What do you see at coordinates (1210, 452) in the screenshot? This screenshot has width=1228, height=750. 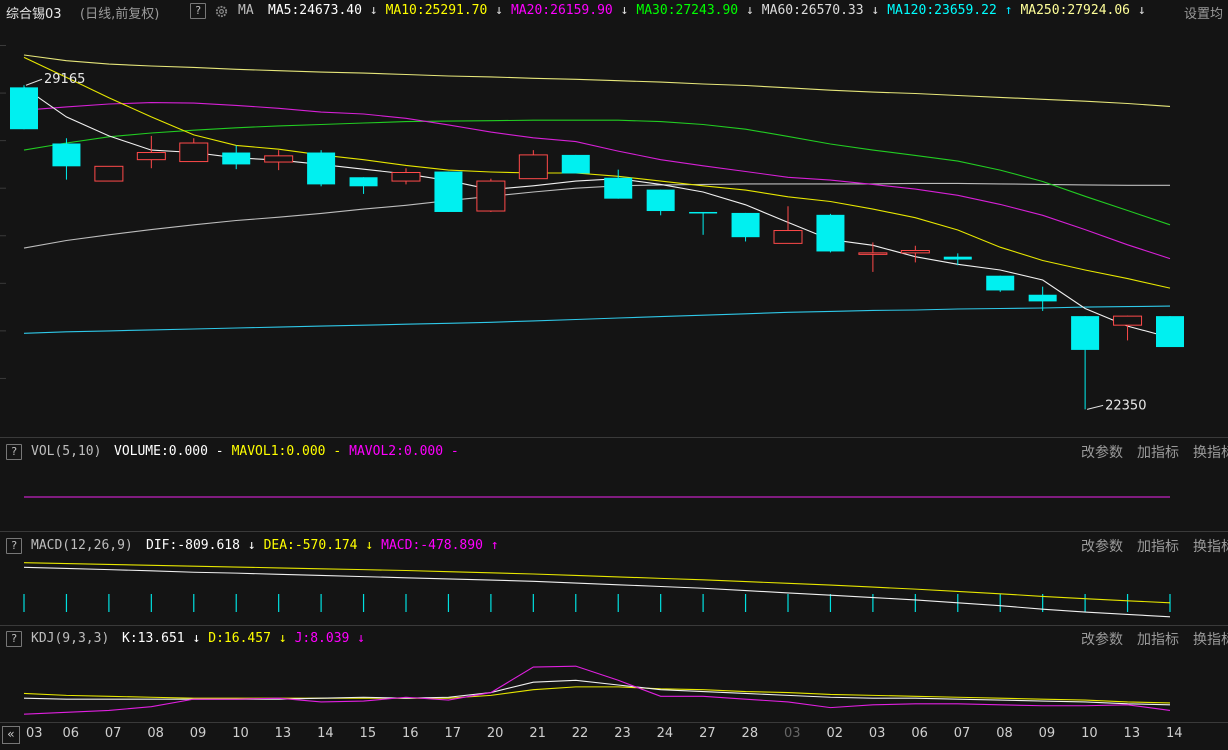 I see `vol-switch-indicator-button: 换指标` at bounding box center [1210, 452].